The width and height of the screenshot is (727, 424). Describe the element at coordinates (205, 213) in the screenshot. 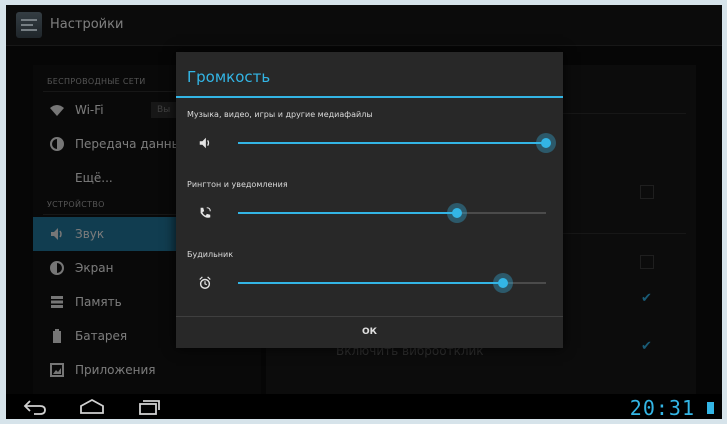

I see `ringtone-icon` at that location.